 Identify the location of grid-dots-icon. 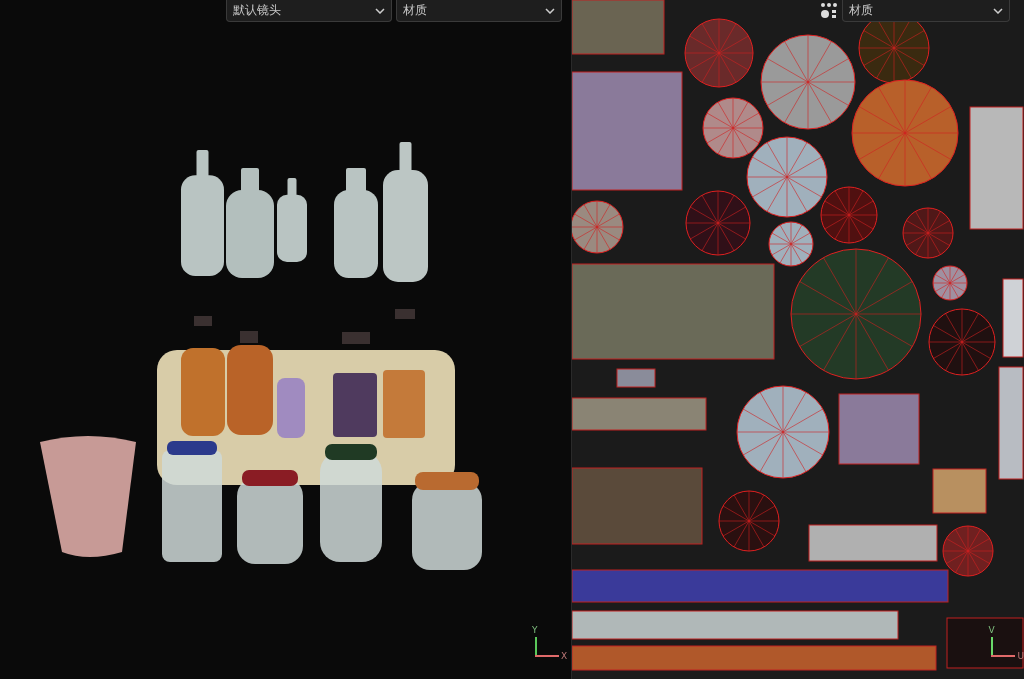
(829, 11).